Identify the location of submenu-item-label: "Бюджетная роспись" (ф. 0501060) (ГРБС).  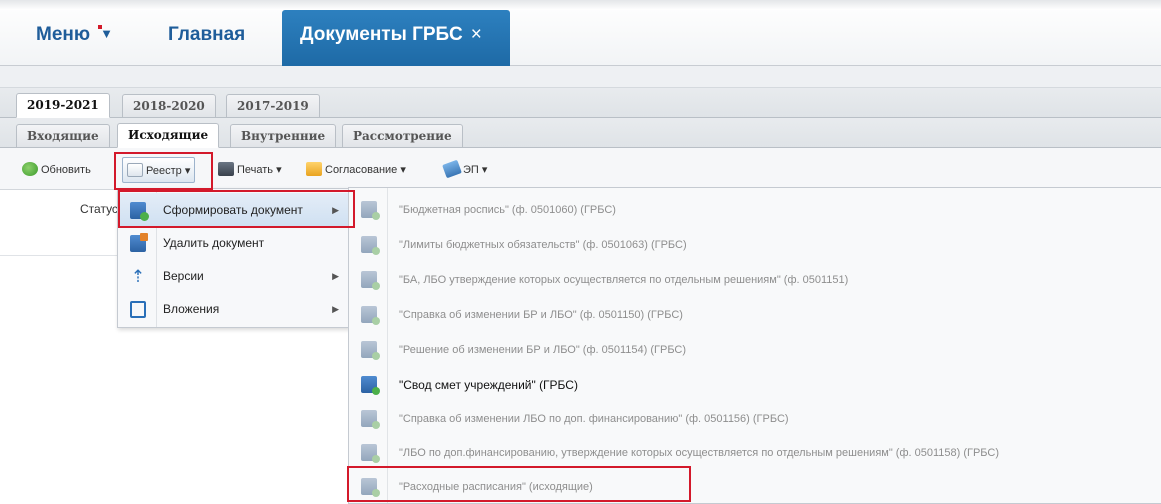
(507, 210).